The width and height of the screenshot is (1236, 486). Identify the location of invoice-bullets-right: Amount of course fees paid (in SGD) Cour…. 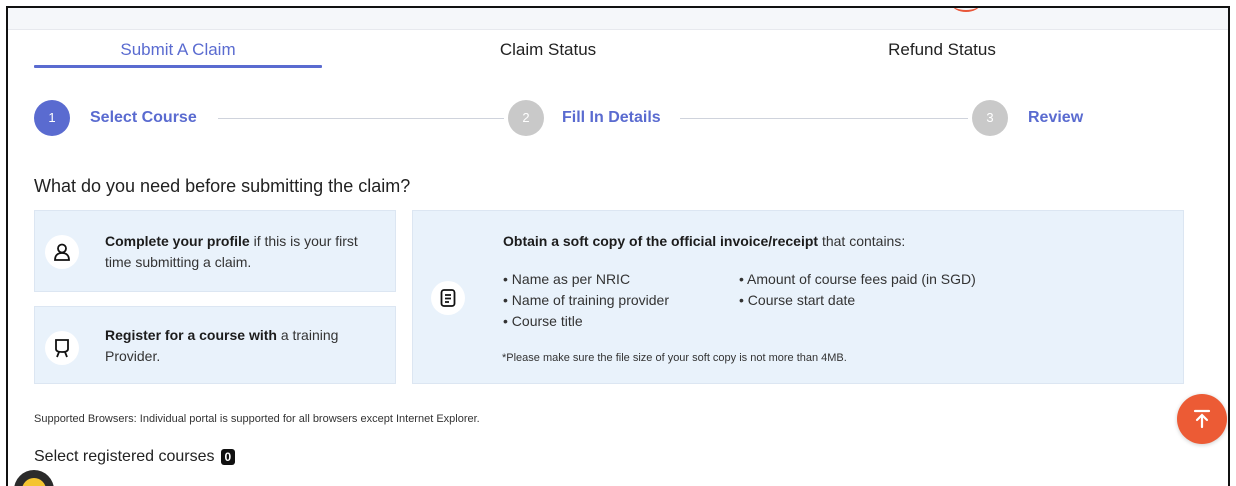
(857, 290).